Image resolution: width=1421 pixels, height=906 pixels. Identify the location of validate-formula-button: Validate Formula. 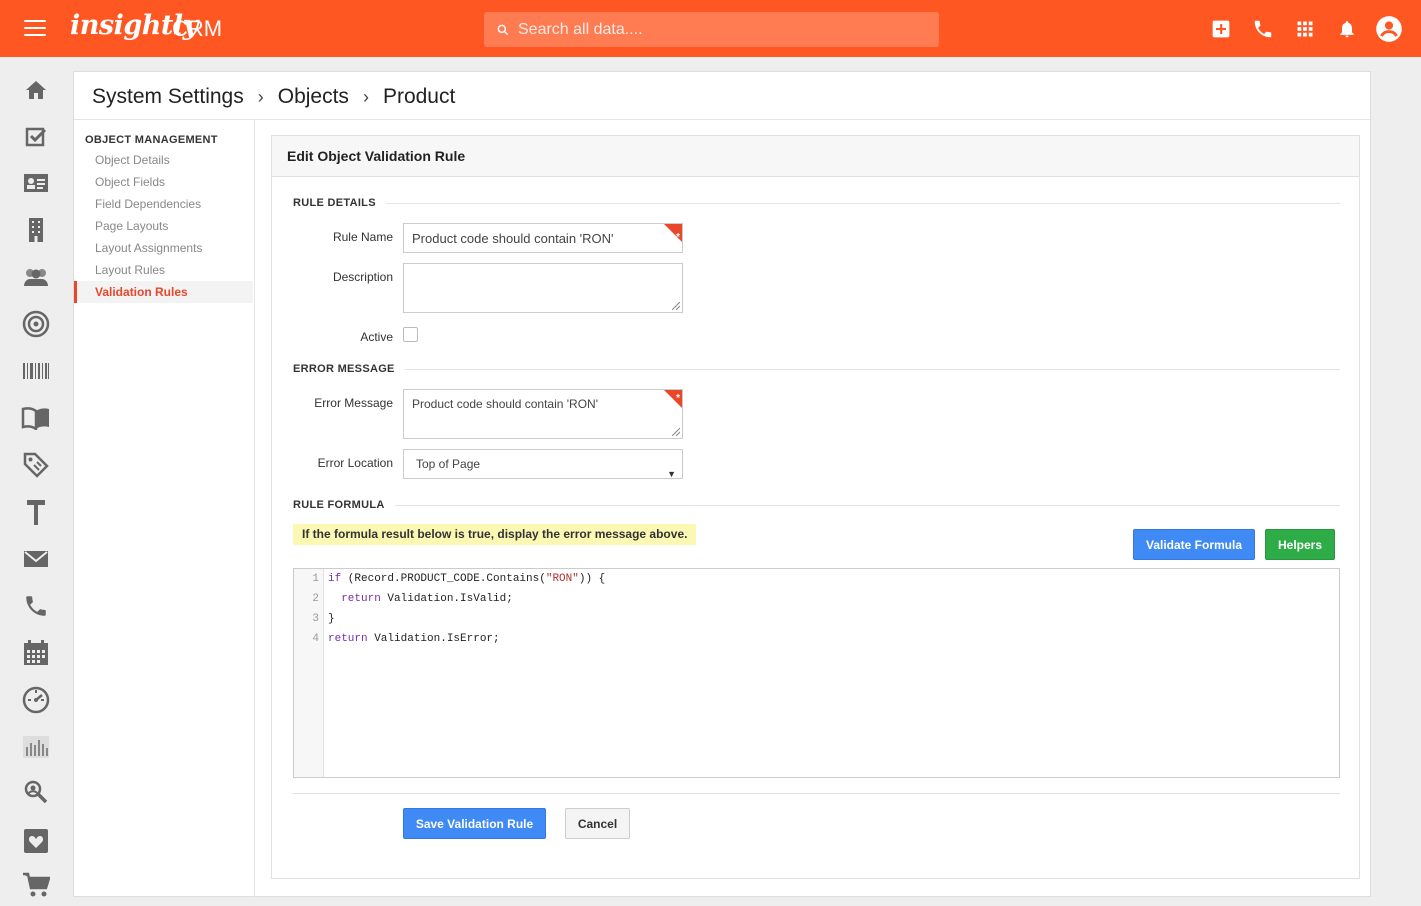
(1194, 544).